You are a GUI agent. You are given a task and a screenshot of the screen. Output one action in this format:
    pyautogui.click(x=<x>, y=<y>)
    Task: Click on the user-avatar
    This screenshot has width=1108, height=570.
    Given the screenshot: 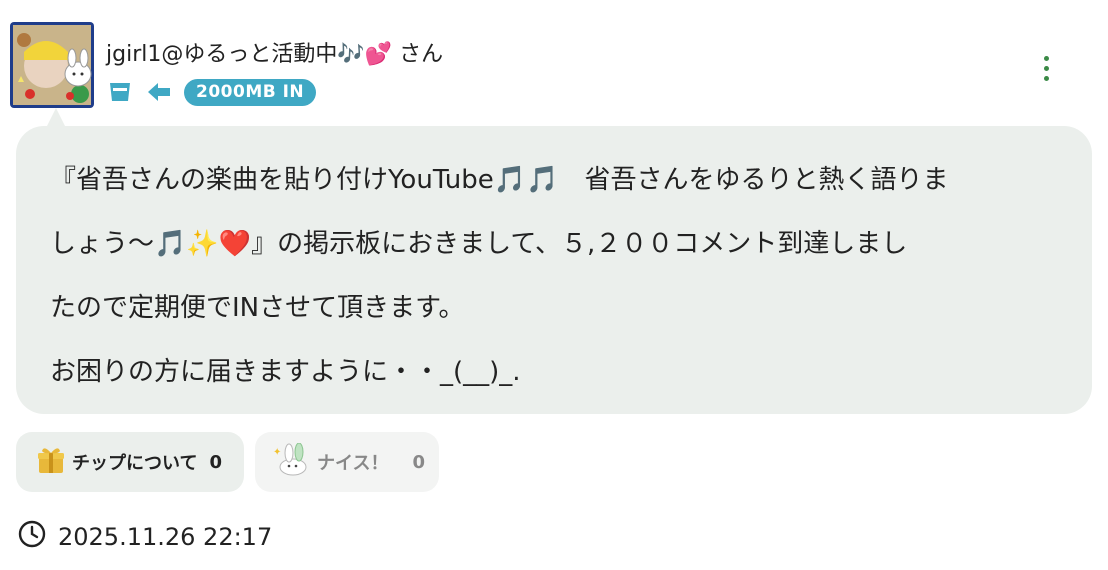 What is the action you would take?
    pyautogui.click(x=52, y=65)
    